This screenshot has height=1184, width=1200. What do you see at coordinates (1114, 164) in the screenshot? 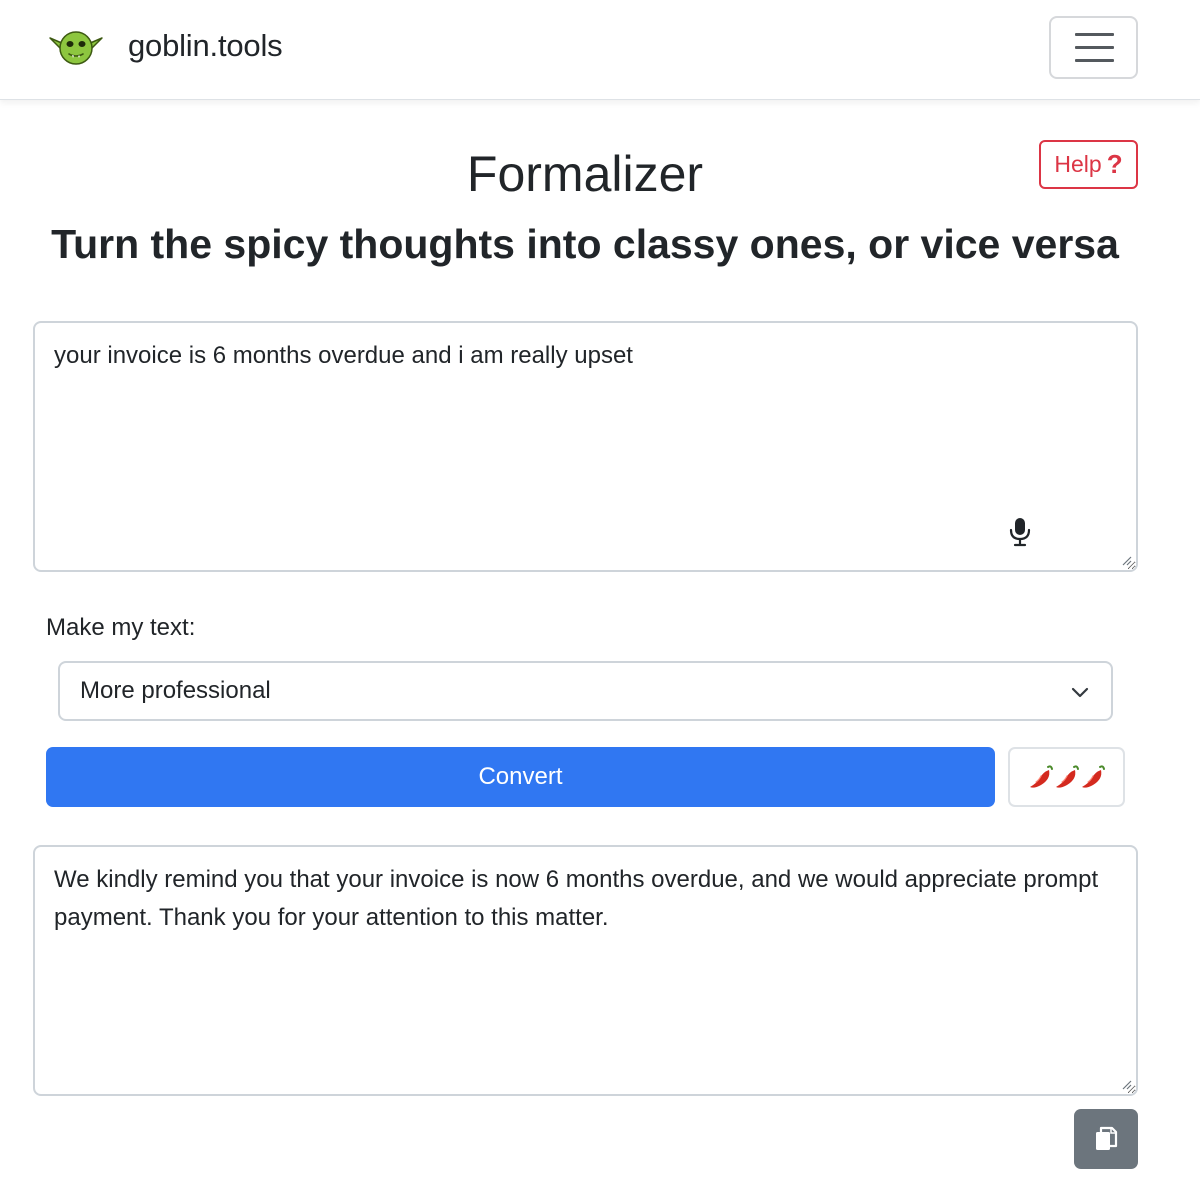
I see `question-mark-icon: ?` at bounding box center [1114, 164].